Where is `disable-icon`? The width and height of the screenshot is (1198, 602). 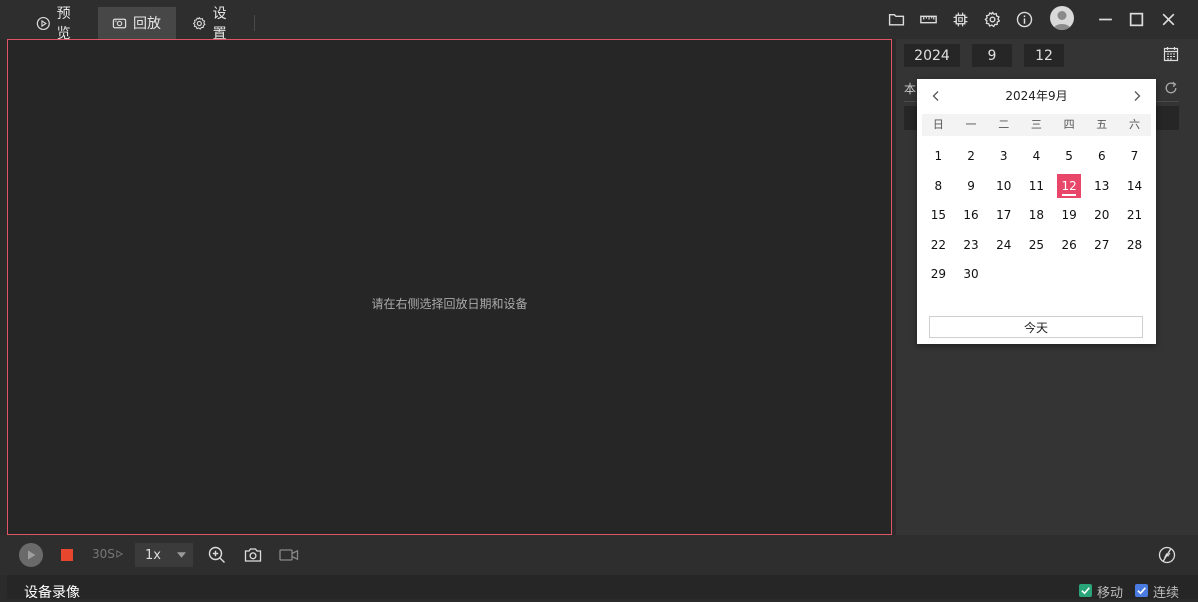 disable-icon is located at coordinates (1167, 555).